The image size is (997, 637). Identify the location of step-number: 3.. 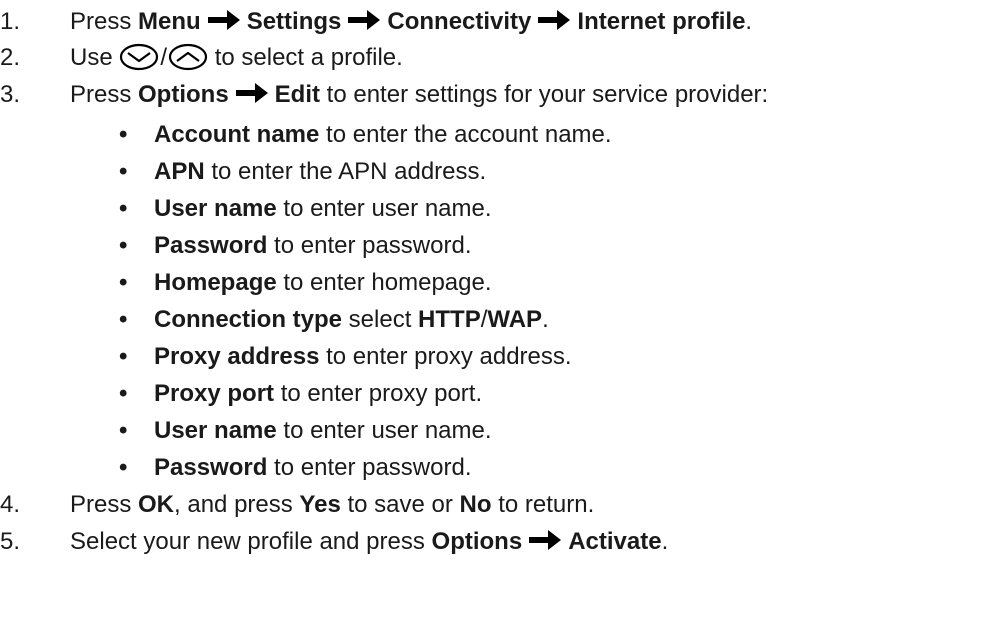
(10, 94).